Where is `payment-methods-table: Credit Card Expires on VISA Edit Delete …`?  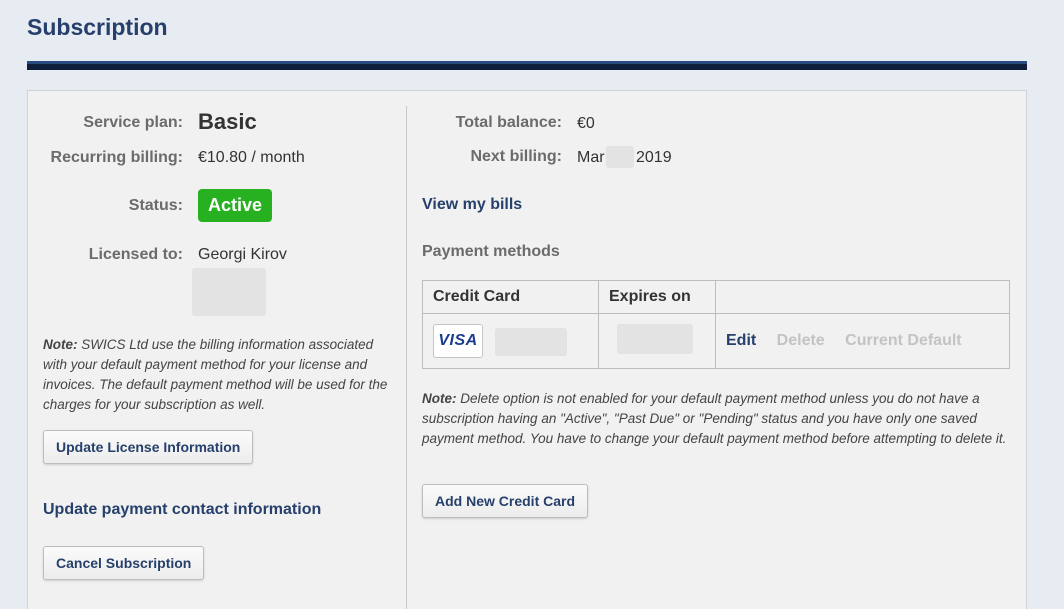
payment-methods-table: Credit Card Expires on VISA Edit Delete … is located at coordinates (716, 324).